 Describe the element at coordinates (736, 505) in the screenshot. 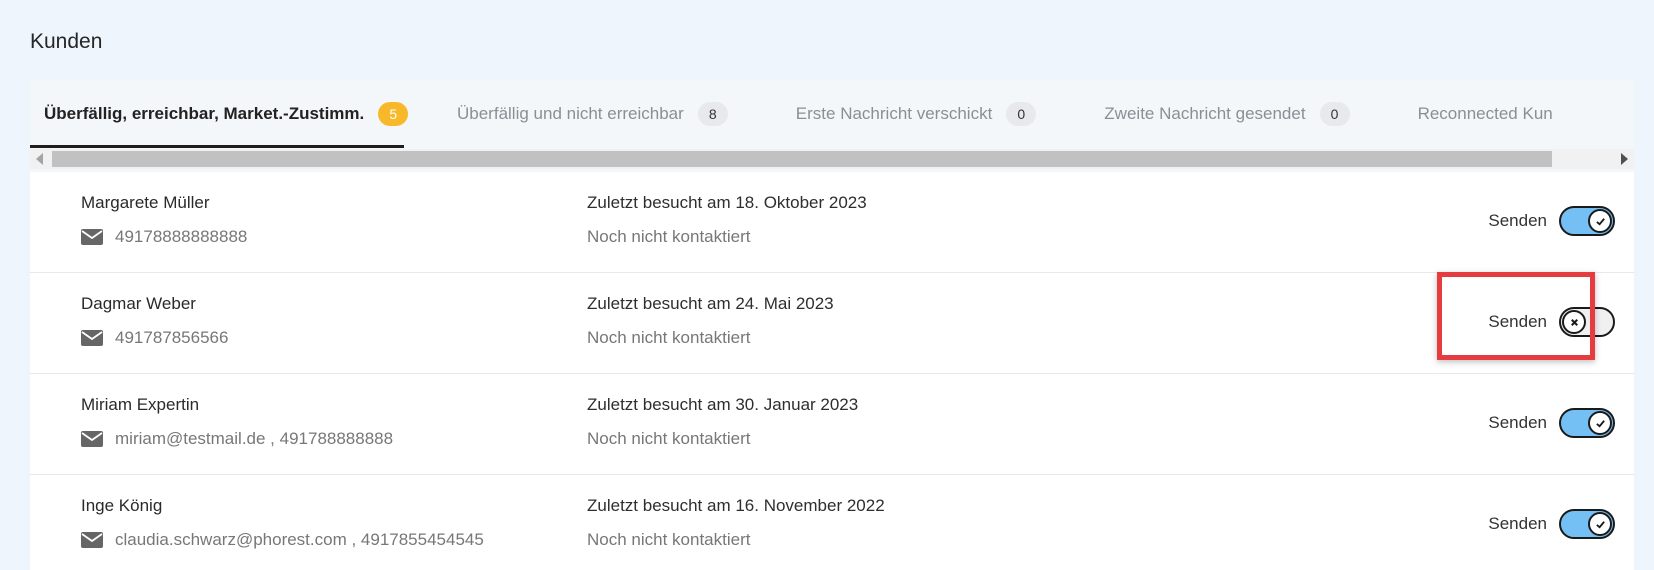

I see `last-visit-text: Zuletzt besucht am 16. November 2022` at that location.